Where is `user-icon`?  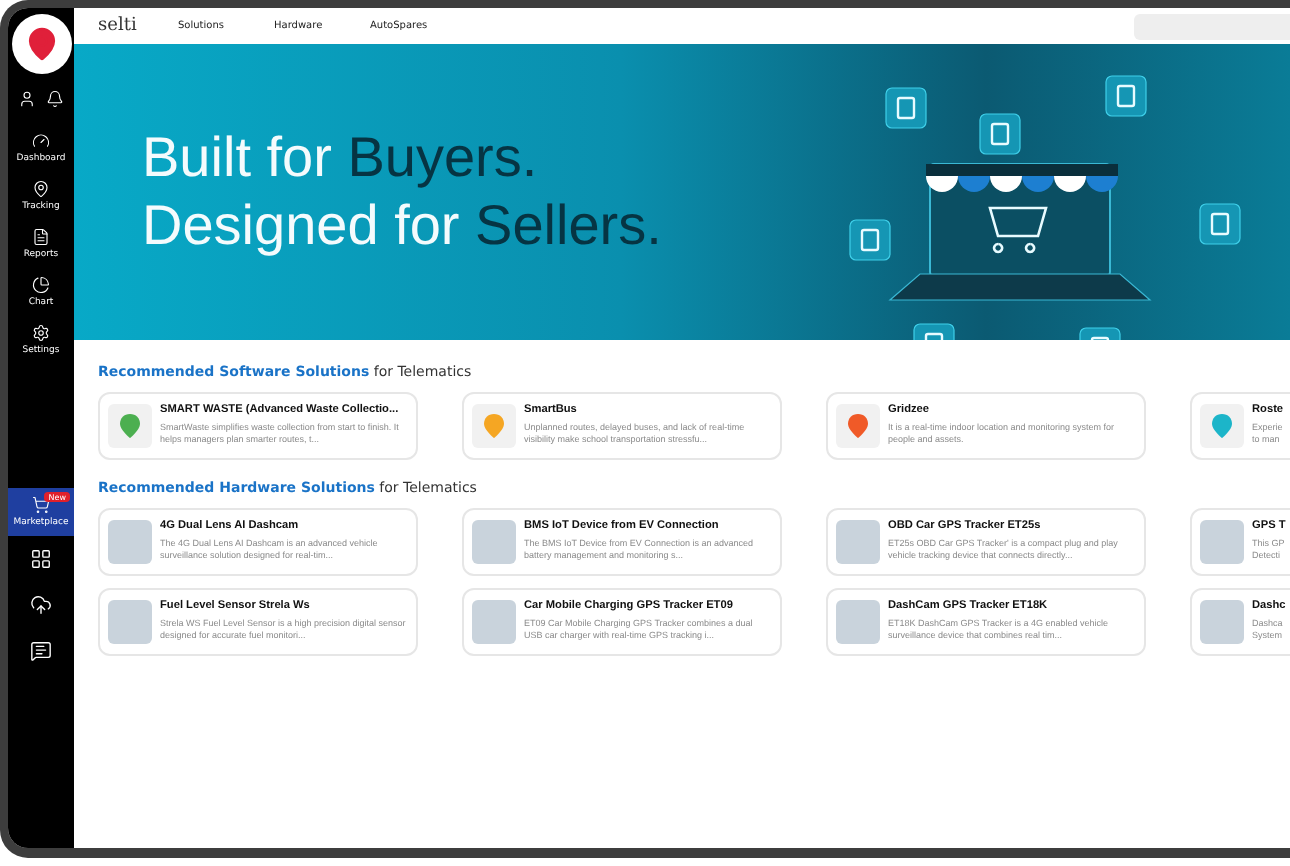 user-icon is located at coordinates (27, 99).